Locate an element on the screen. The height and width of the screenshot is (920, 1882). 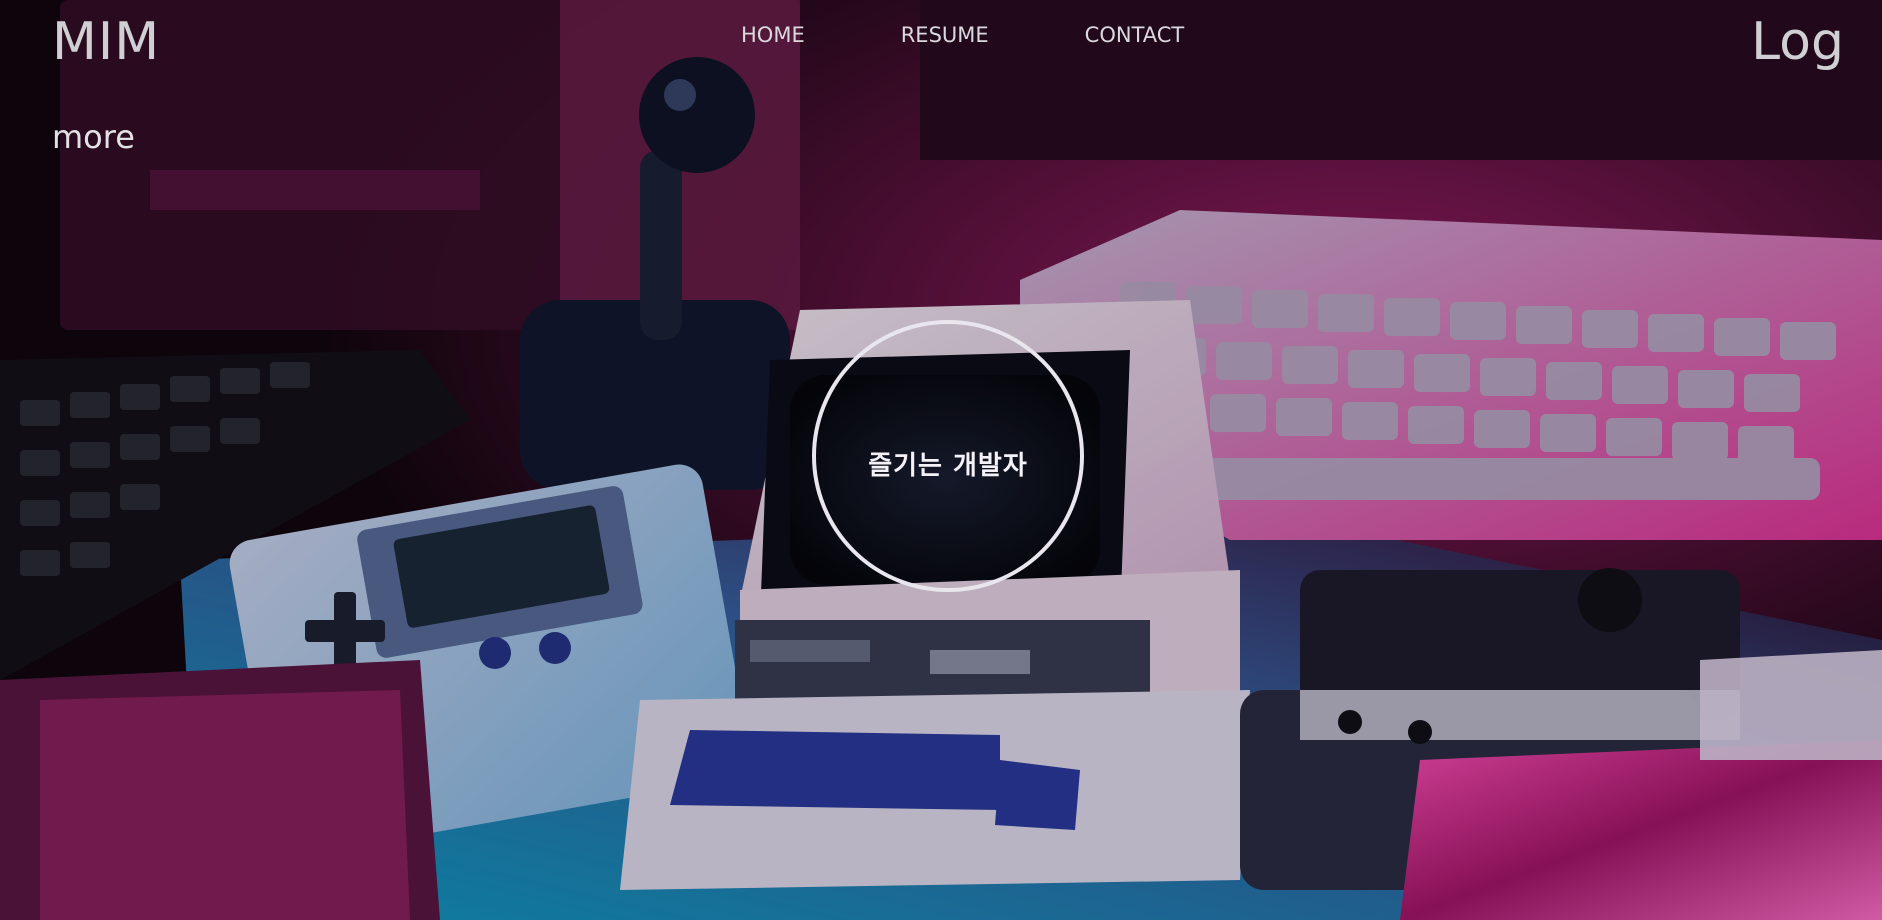
hero-circle-text: 즐기는 개발자 is located at coordinates (948, 465).